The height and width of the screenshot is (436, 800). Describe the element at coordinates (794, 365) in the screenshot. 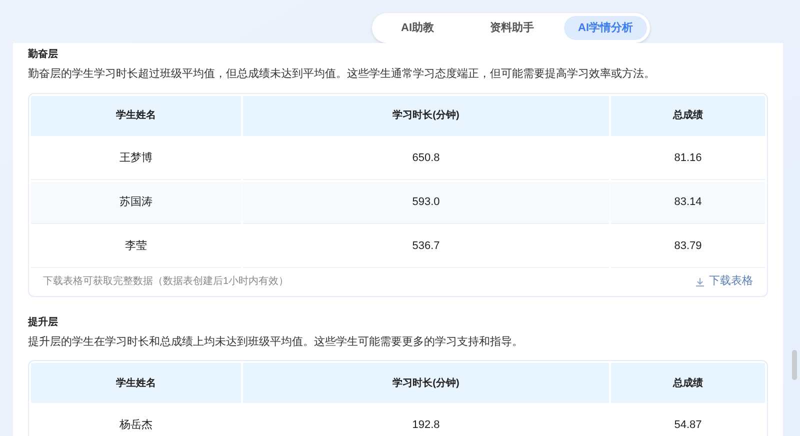

I see `scrollbar` at that location.